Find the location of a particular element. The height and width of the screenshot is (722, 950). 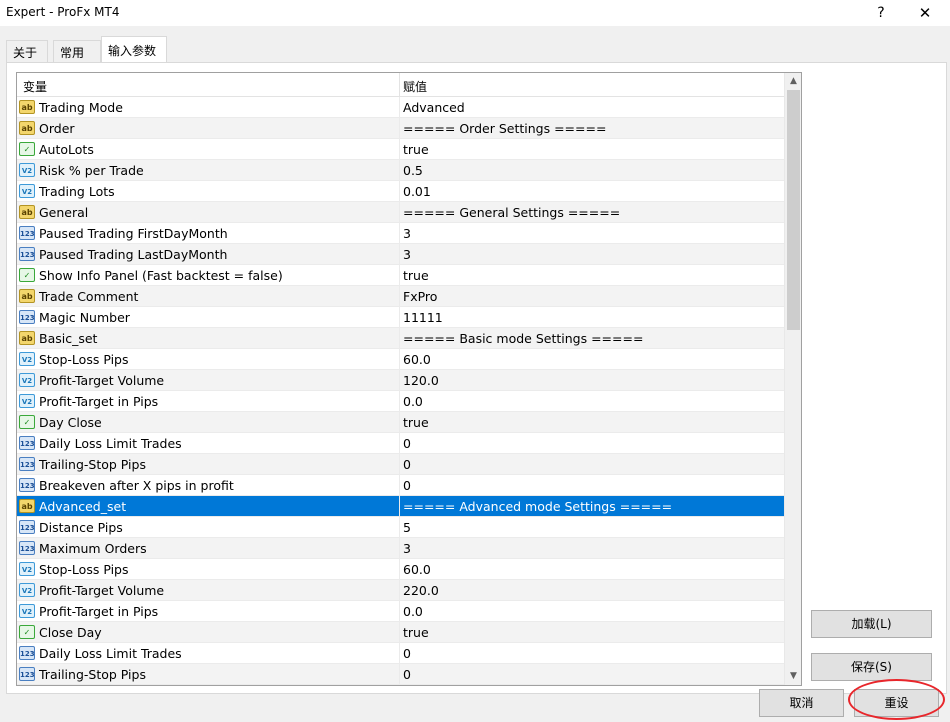

cancel-button: 取消 is located at coordinates (801, 703).